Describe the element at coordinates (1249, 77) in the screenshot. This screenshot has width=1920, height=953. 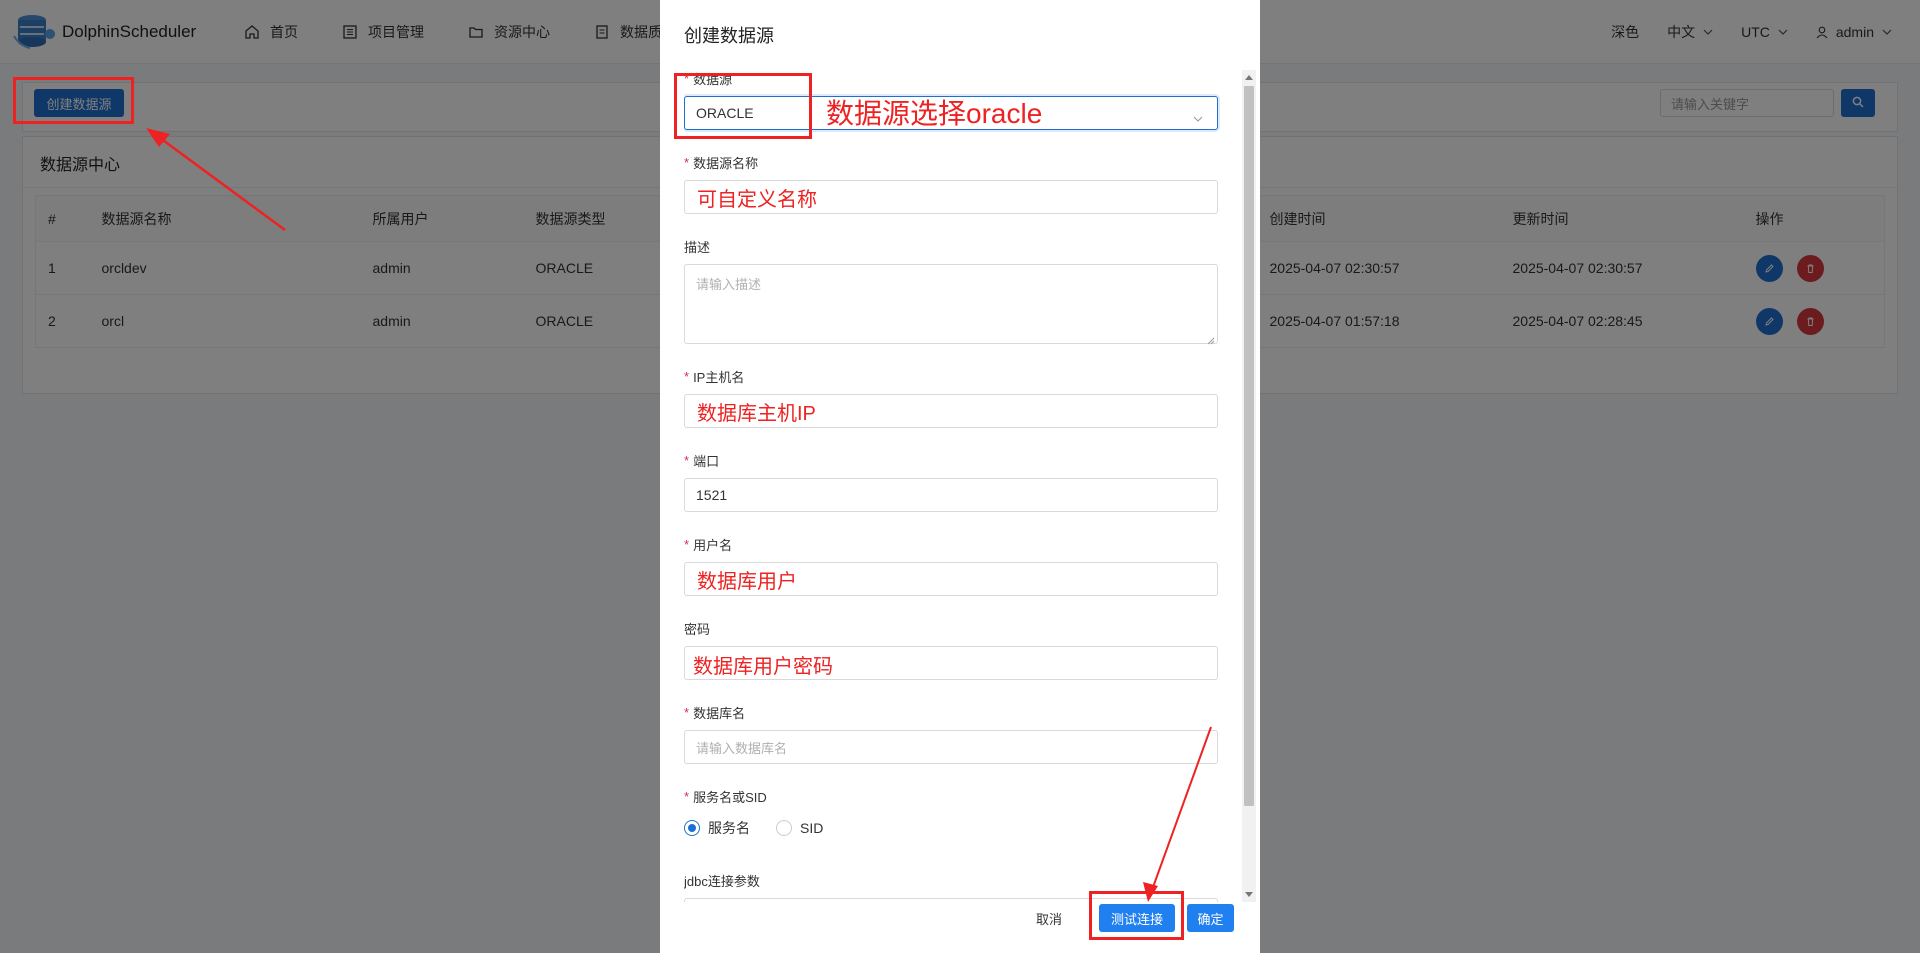
I see `scroll-up-arrow-icon` at that location.